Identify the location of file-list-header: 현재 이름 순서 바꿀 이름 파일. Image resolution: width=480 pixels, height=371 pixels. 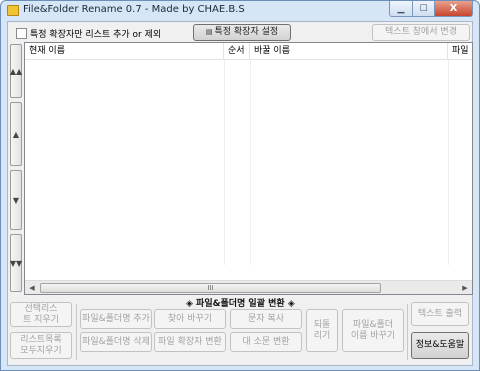
(248, 51).